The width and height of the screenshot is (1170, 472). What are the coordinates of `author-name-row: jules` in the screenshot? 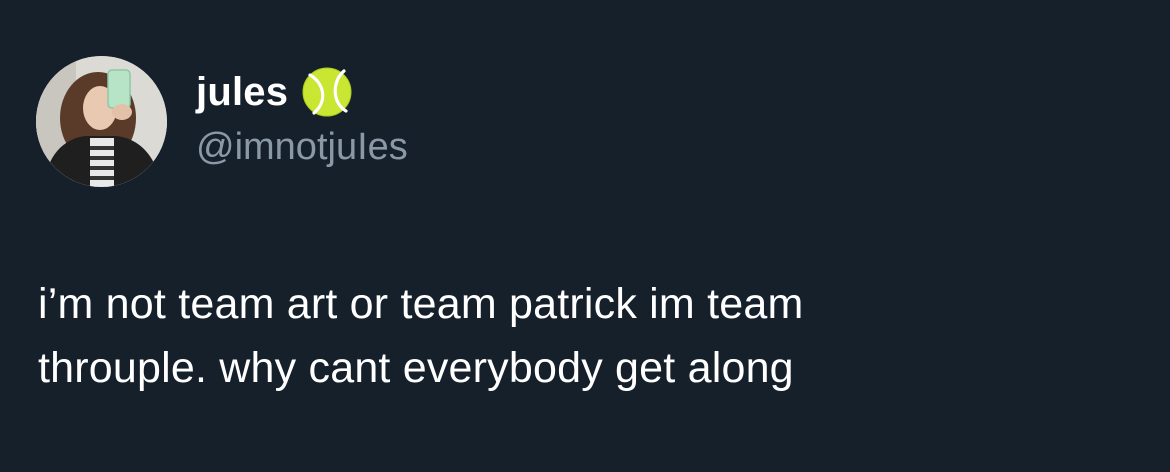 It's located at (302, 92).